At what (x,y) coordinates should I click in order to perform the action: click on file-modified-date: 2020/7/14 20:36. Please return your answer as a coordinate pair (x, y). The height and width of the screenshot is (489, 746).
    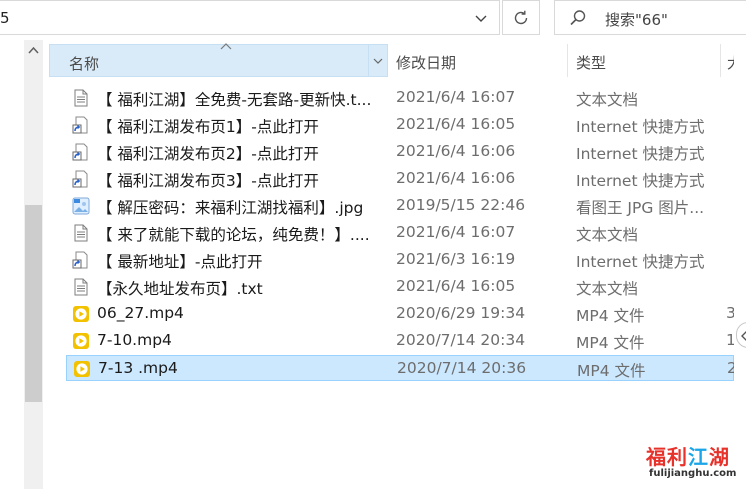
    Looking at the image, I should click on (462, 368).